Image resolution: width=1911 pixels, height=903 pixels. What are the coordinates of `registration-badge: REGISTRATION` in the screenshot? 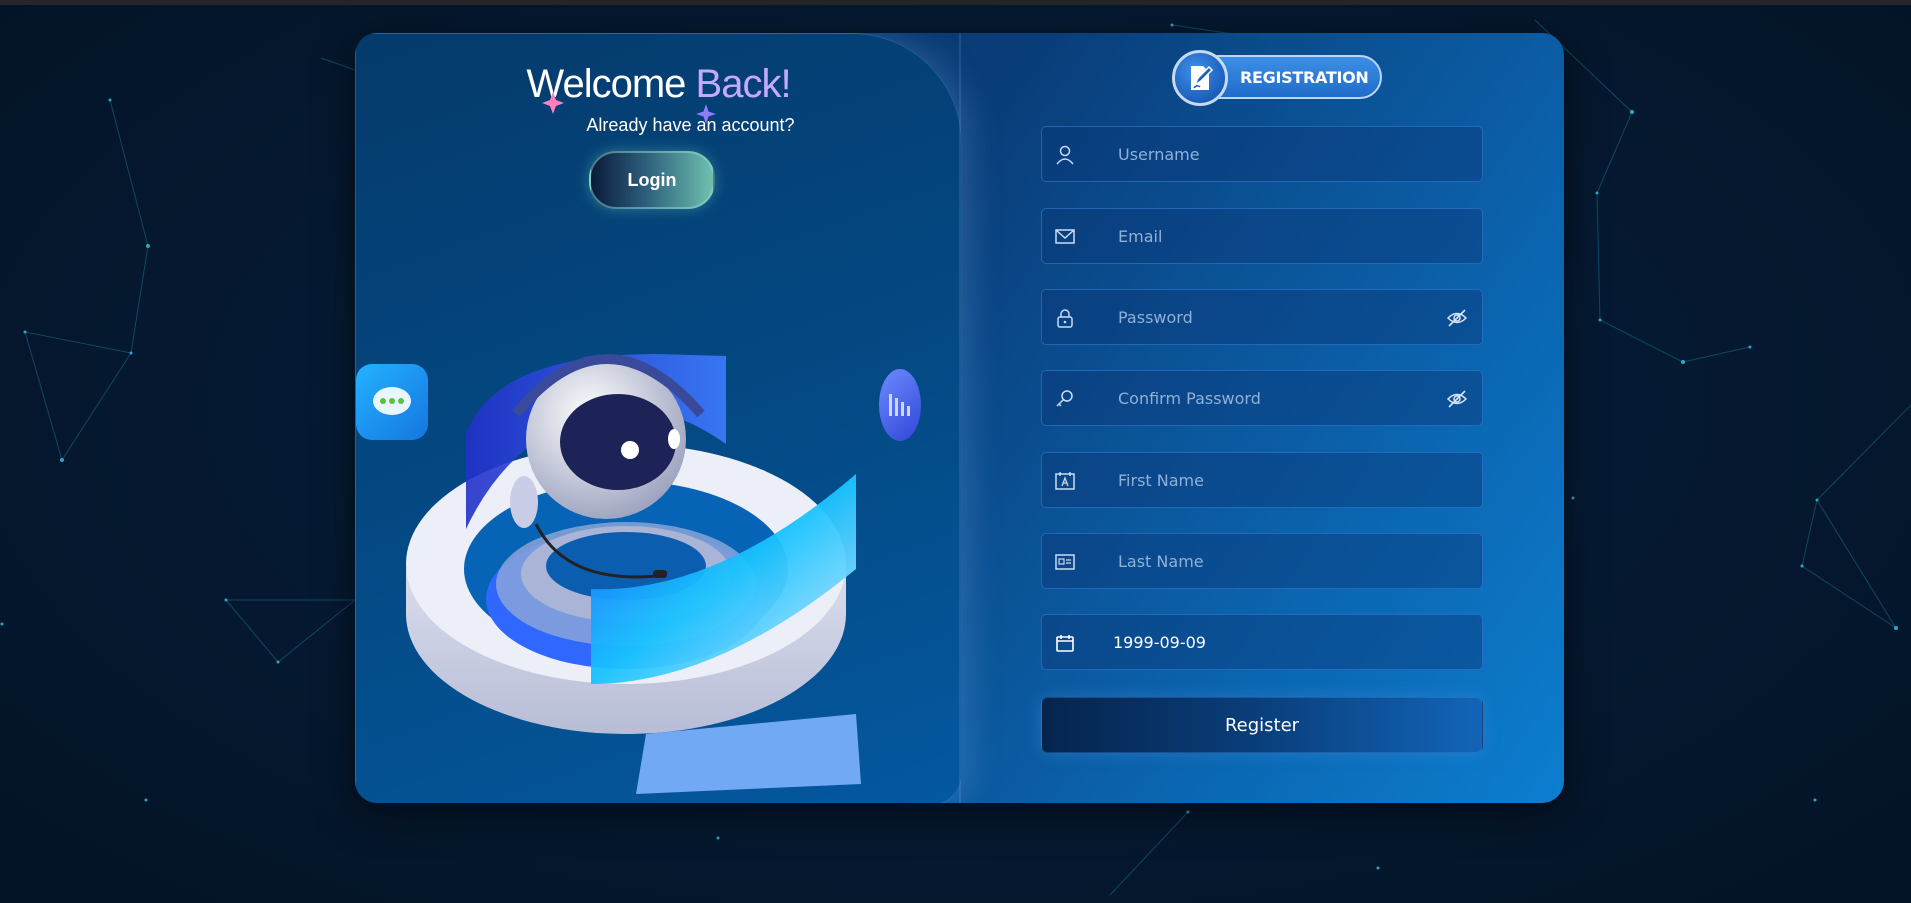 It's located at (1278, 78).